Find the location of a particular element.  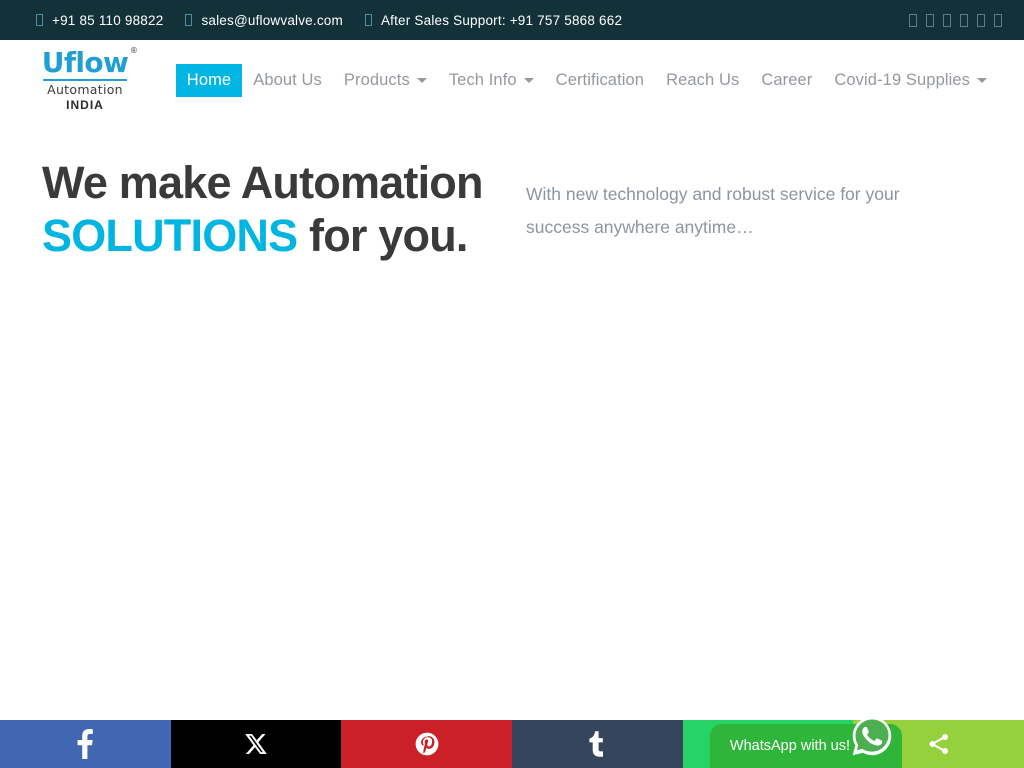

share-button-tumblr is located at coordinates (597, 744).